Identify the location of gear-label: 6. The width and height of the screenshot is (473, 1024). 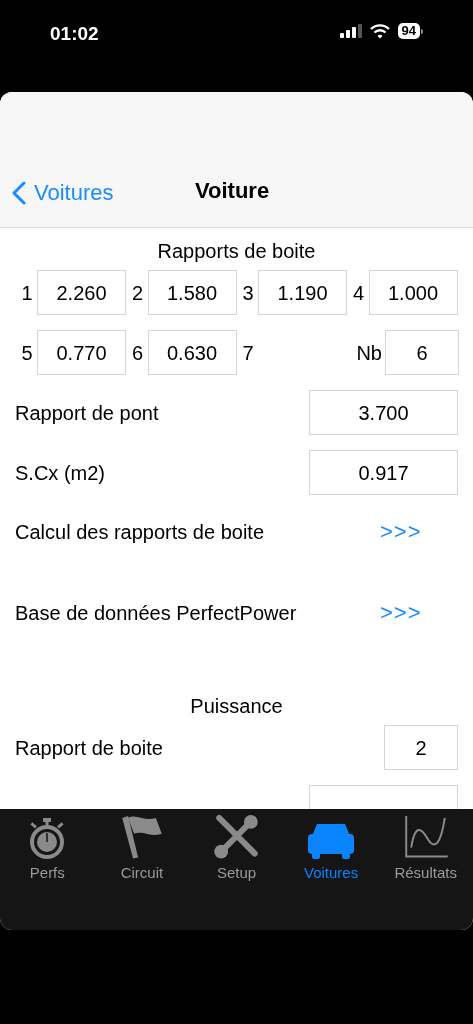
(137, 353).